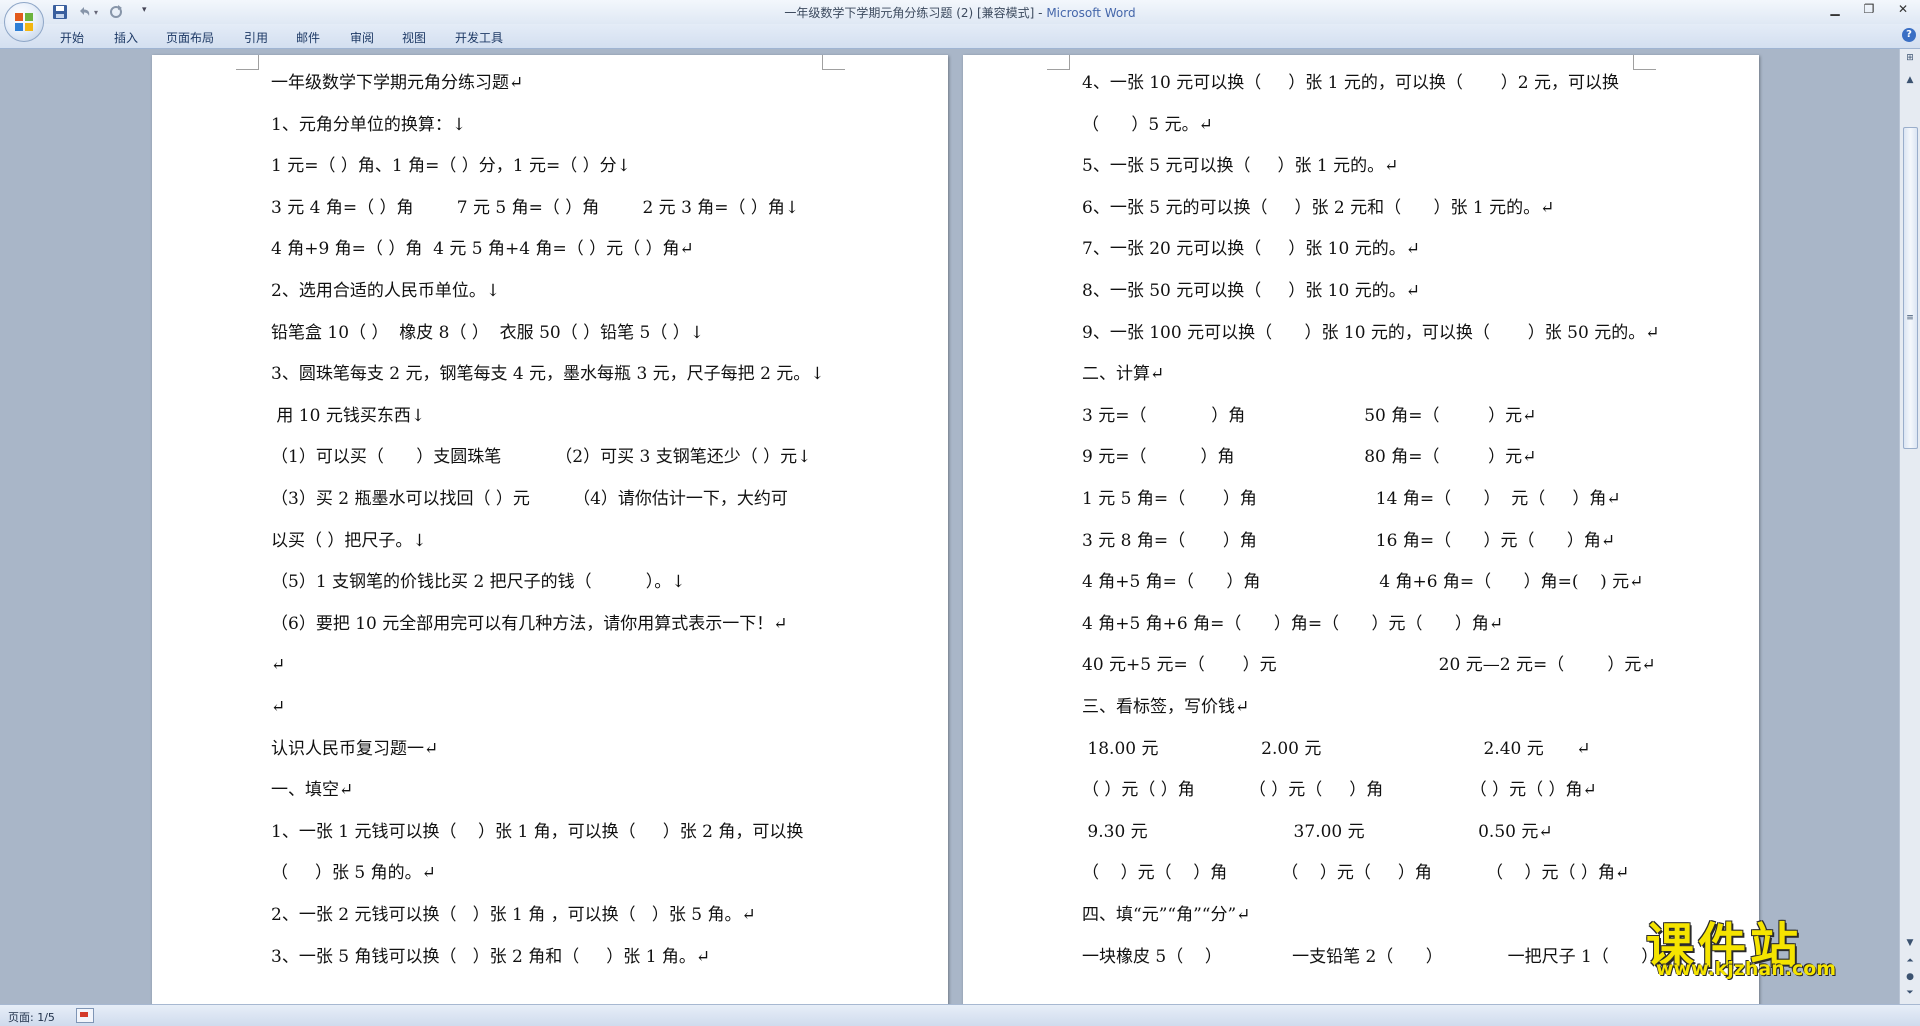 The width and height of the screenshot is (1920, 1026). I want to click on watermark-logo: 课件站 www.kjzhan.com, so click(1761, 945).